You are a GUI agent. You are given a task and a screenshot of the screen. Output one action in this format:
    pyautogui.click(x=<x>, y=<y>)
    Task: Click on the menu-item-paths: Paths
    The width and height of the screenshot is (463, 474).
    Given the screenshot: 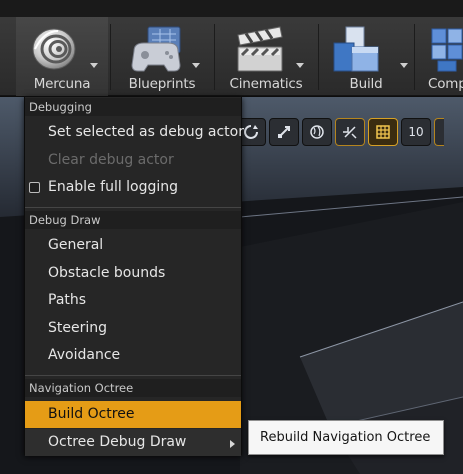 What is the action you would take?
    pyautogui.click(x=133, y=300)
    